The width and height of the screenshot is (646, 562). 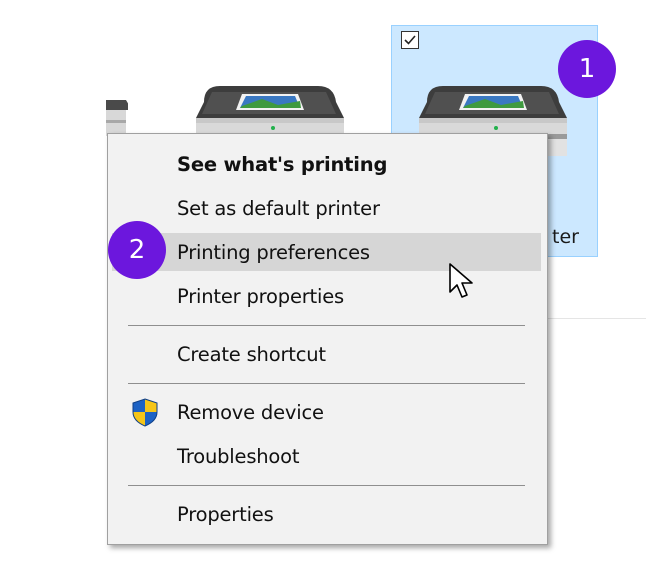 I want to click on printer-name-label: ter, so click(x=565, y=237).